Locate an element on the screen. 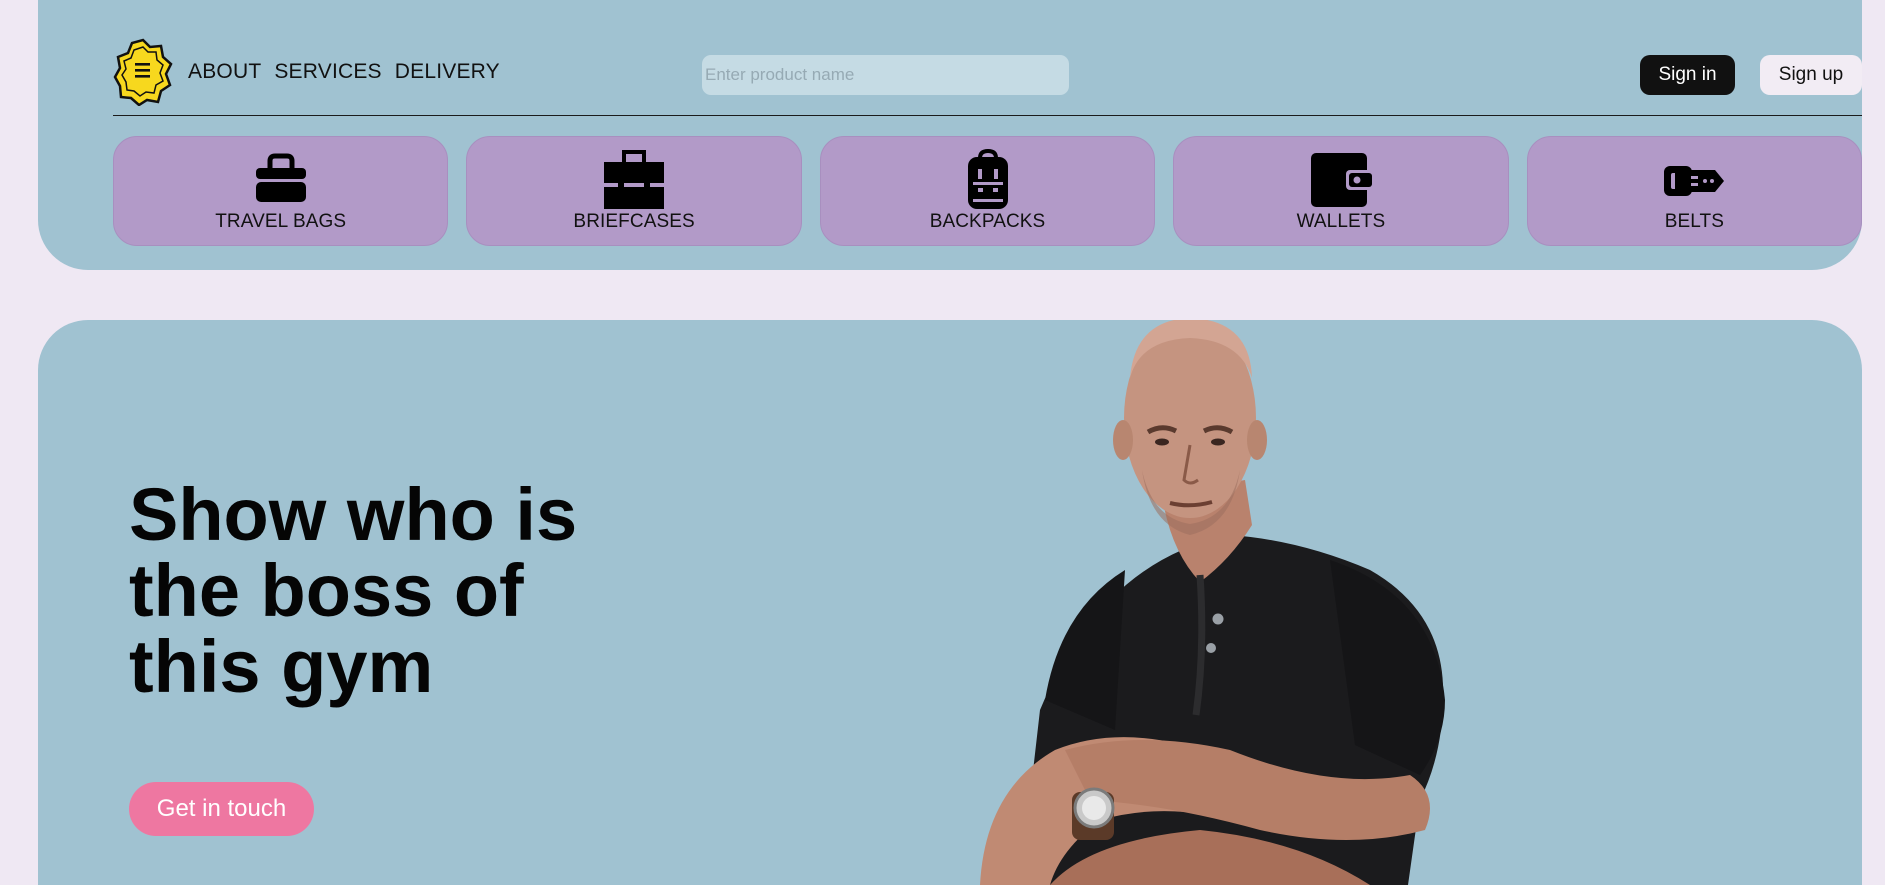  wallet-icon is located at coordinates (1341, 180).